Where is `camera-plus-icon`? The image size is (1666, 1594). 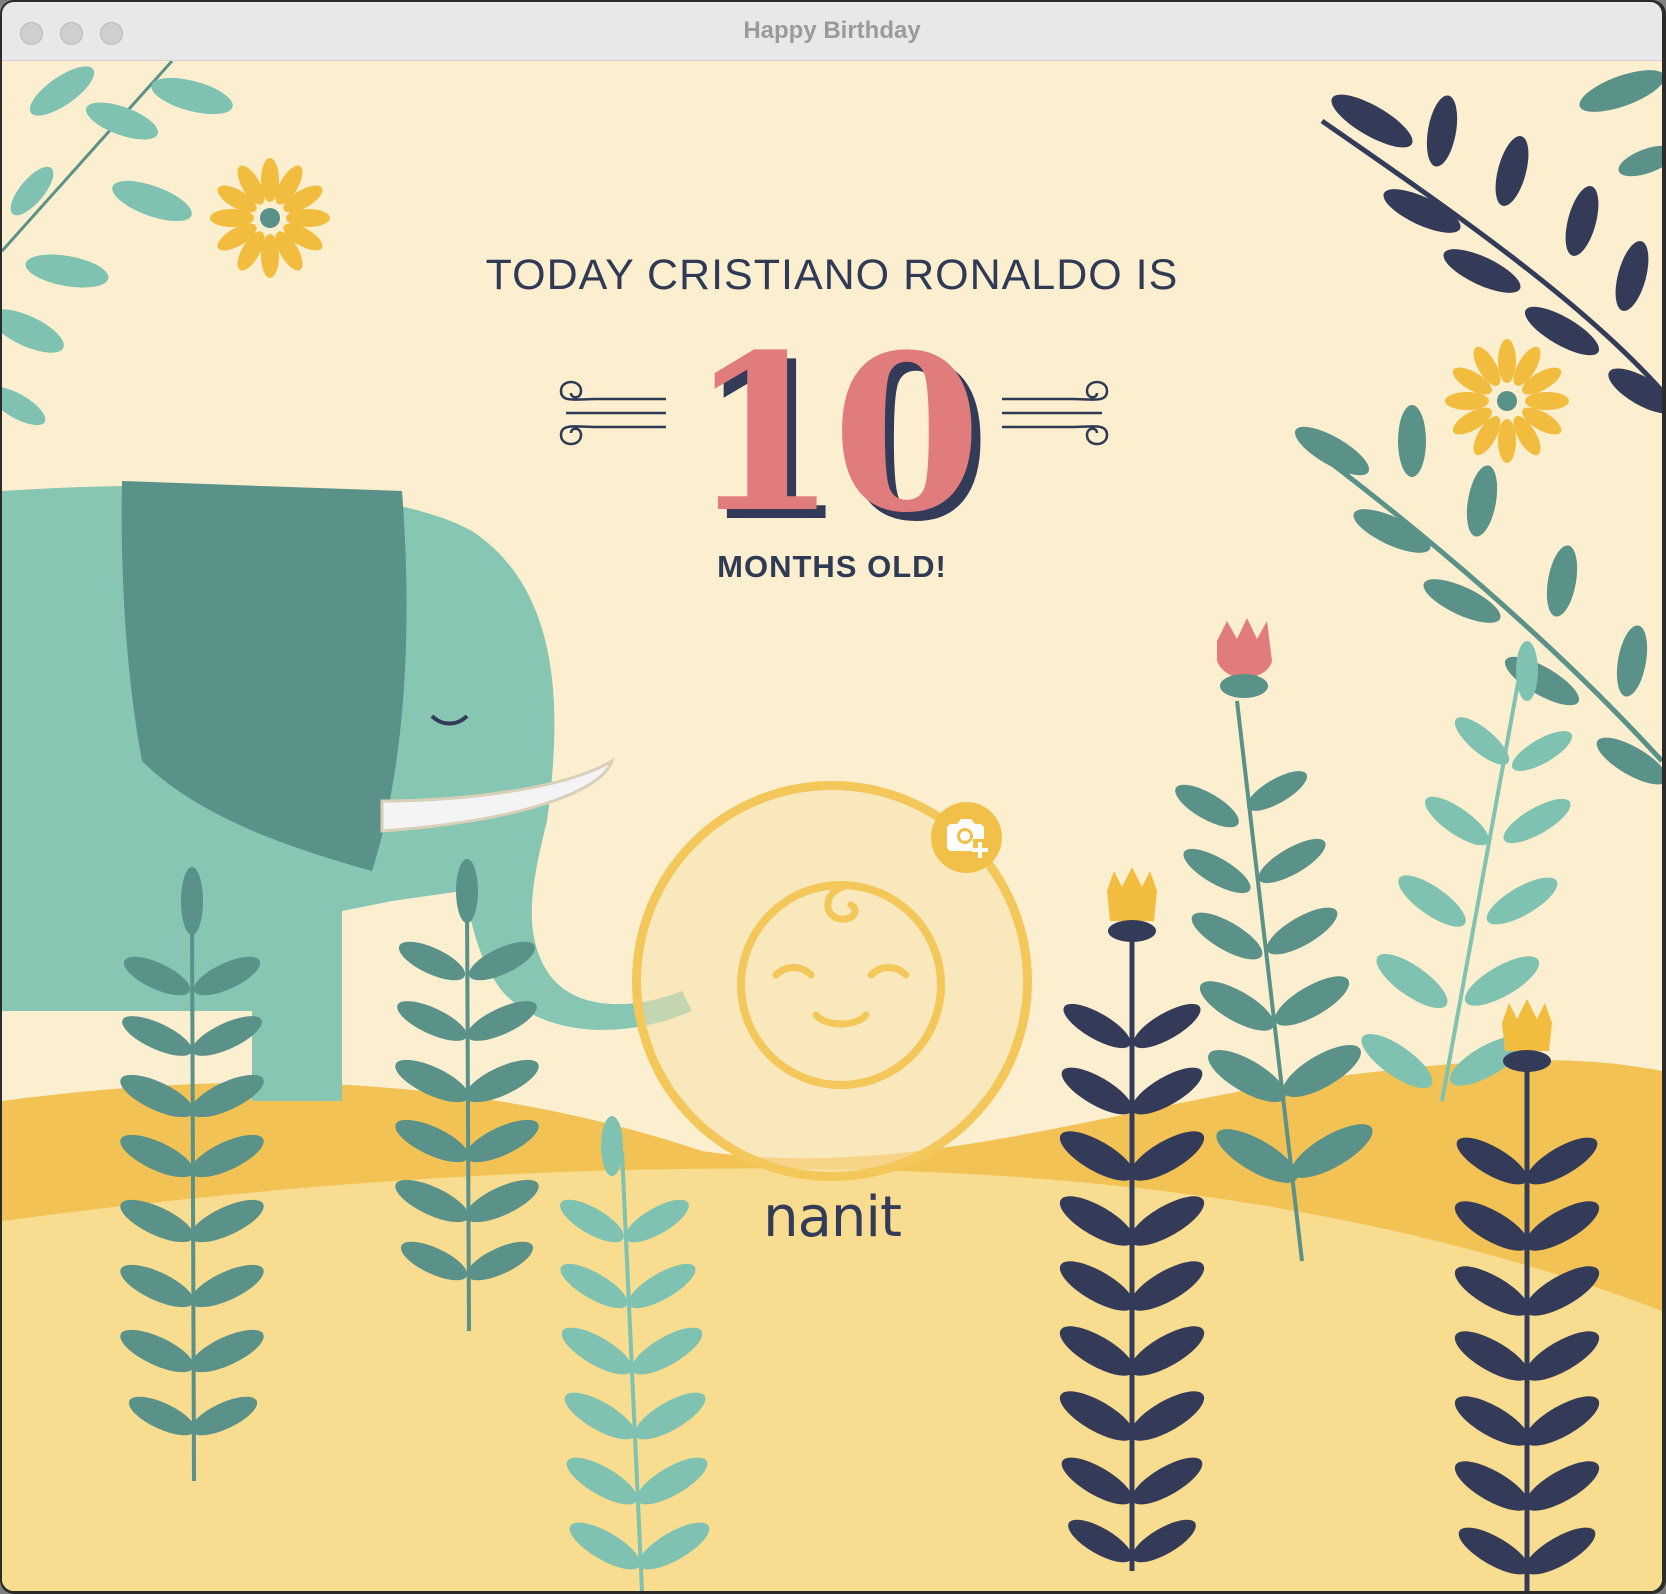
camera-plus-icon is located at coordinates (967, 838).